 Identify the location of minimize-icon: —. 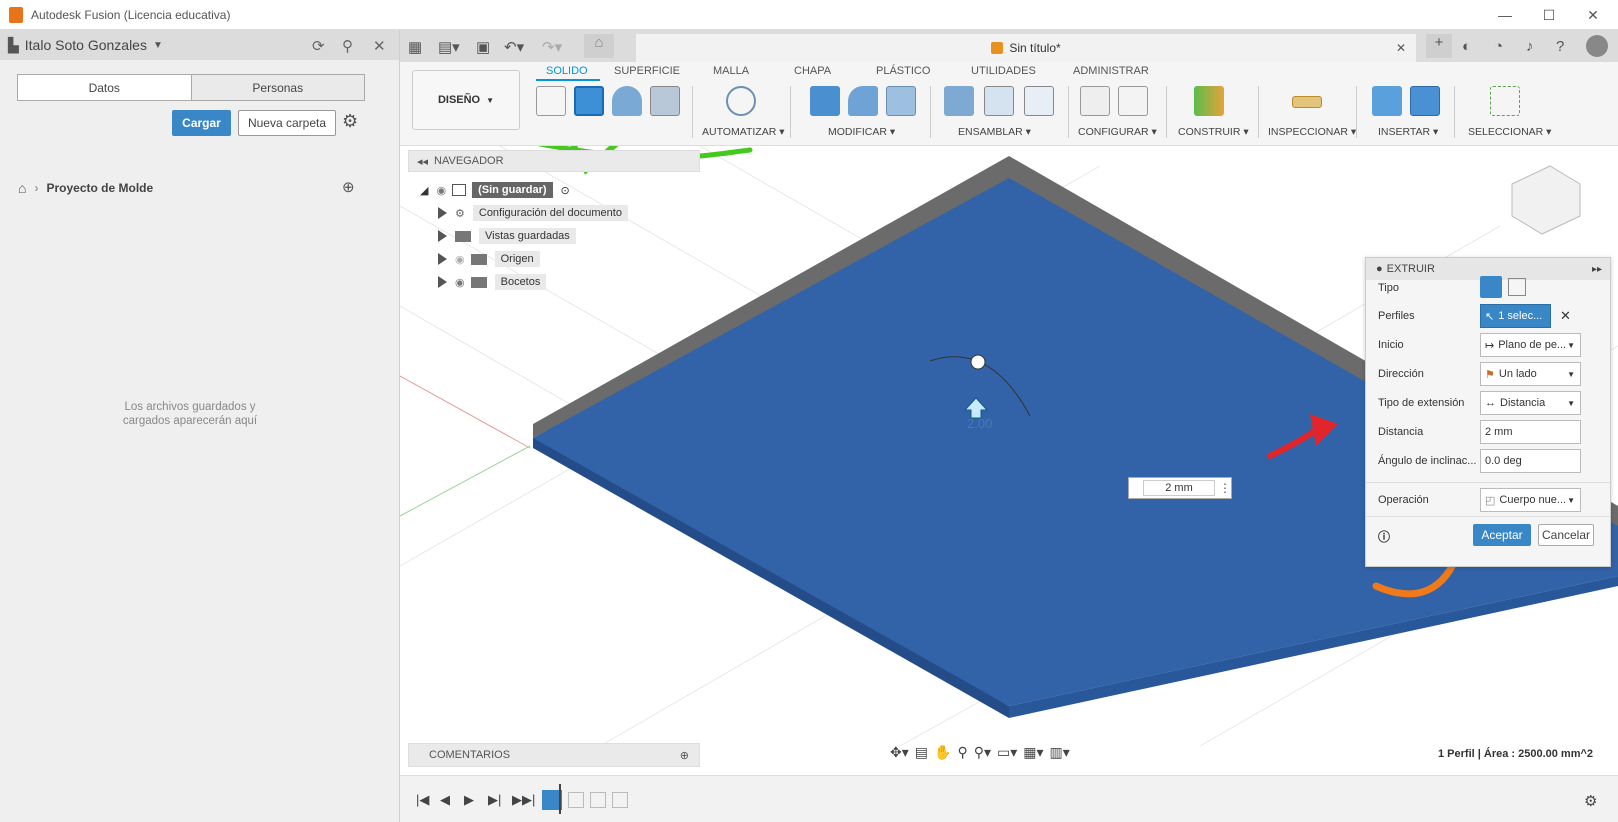
(1505, 15).